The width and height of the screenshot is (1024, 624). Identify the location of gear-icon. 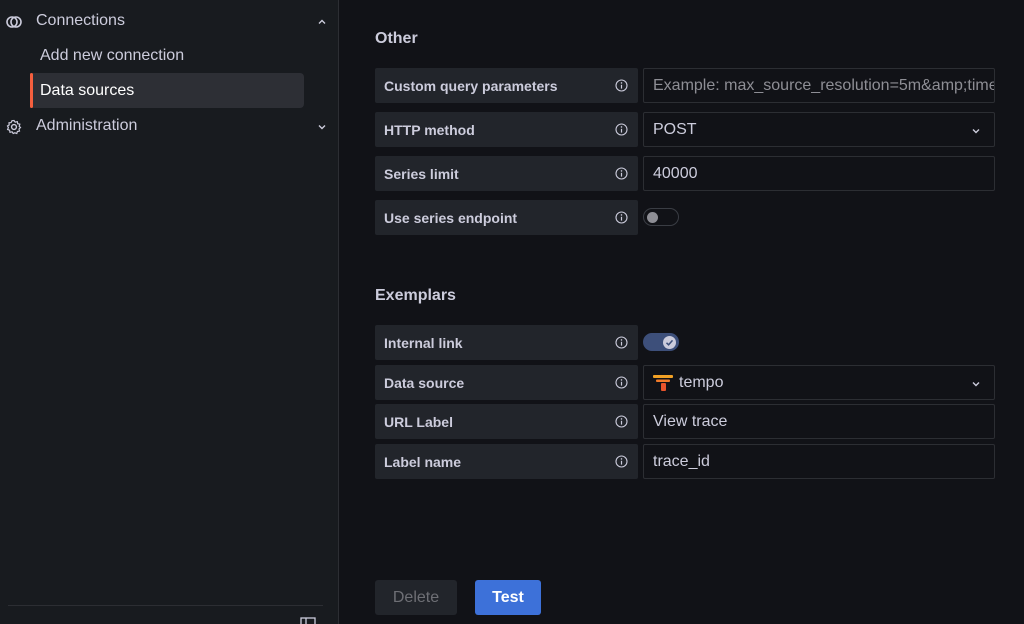
(14, 127).